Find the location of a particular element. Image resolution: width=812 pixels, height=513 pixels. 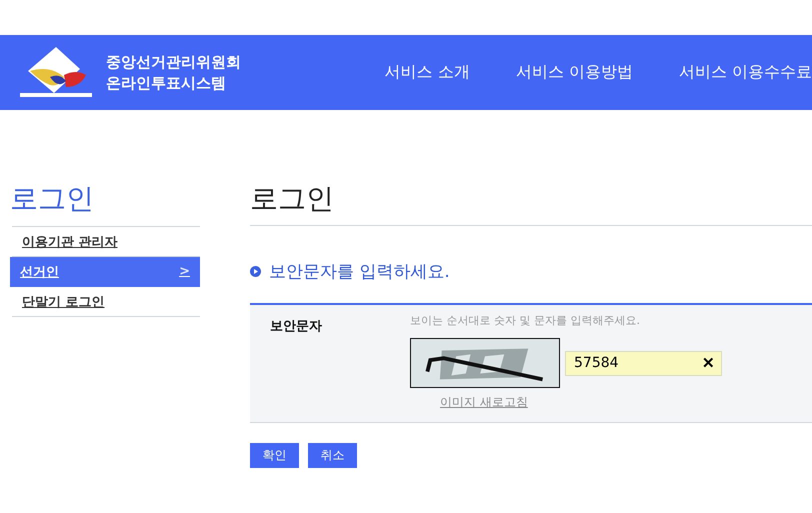

nav-link: 서비스 이용수수료 is located at coordinates (745, 72).